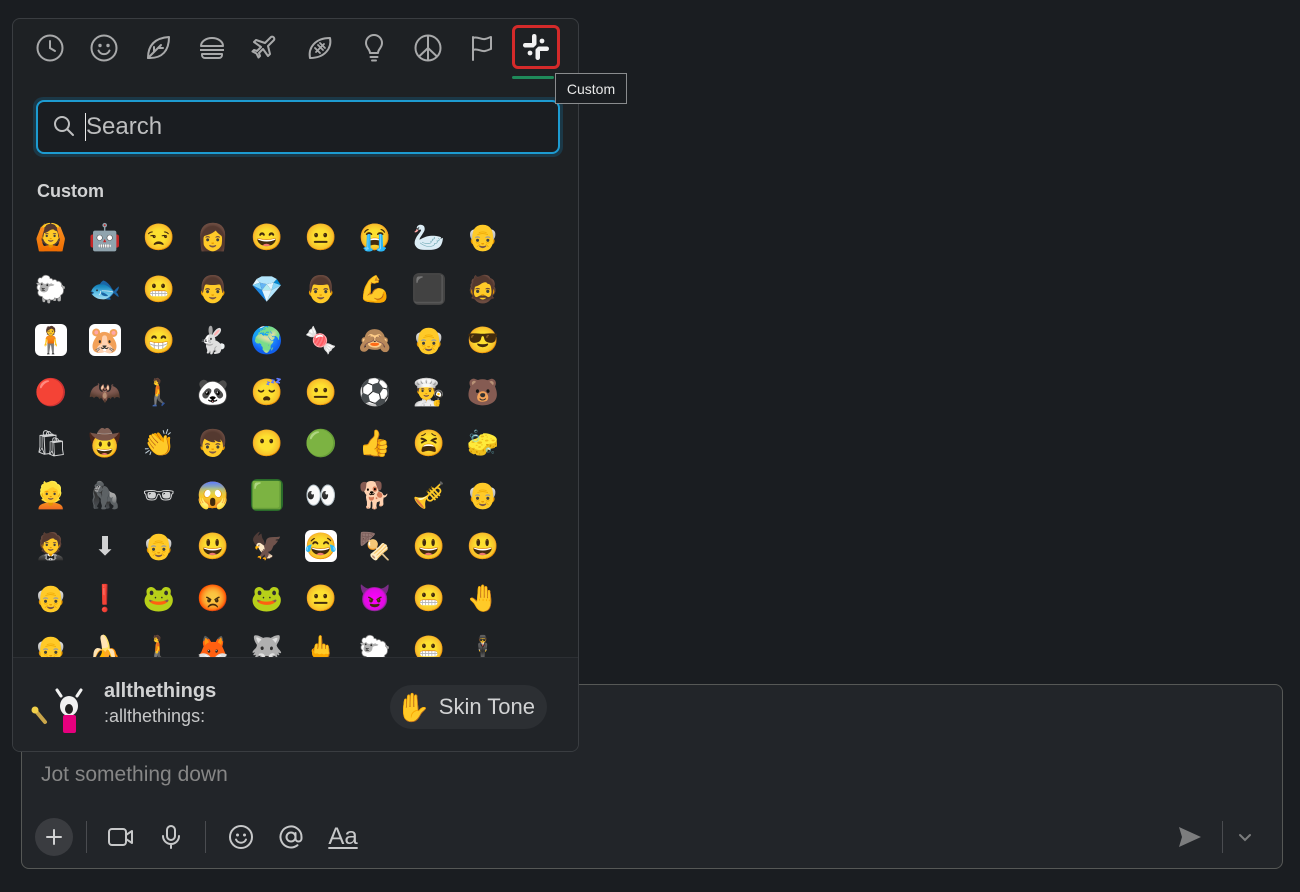  What do you see at coordinates (212, 48) in the screenshot?
I see `category-food` at bounding box center [212, 48].